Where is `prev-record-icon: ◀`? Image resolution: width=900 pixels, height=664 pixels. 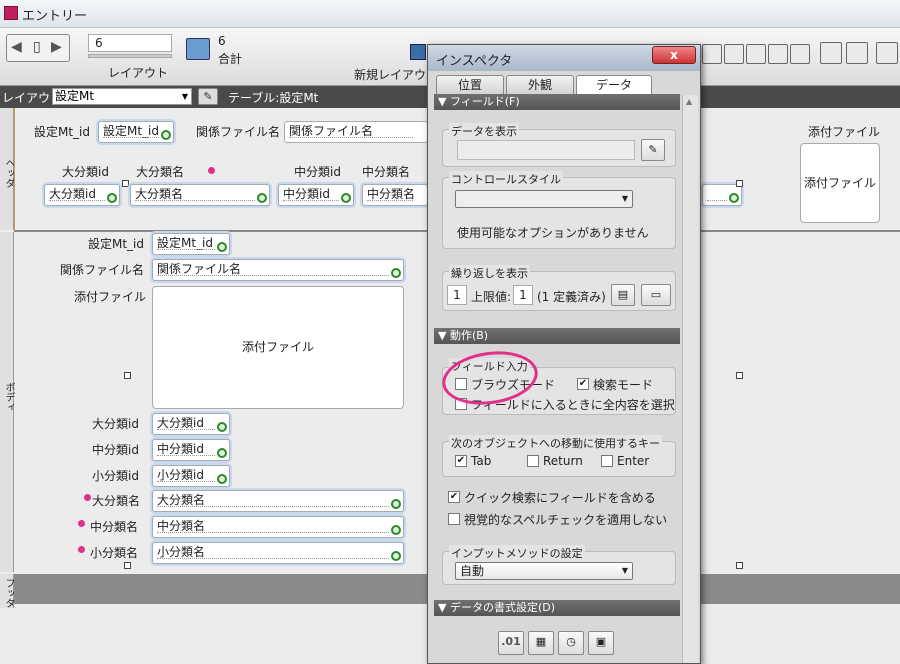 prev-record-icon: ◀ is located at coordinates (16, 47).